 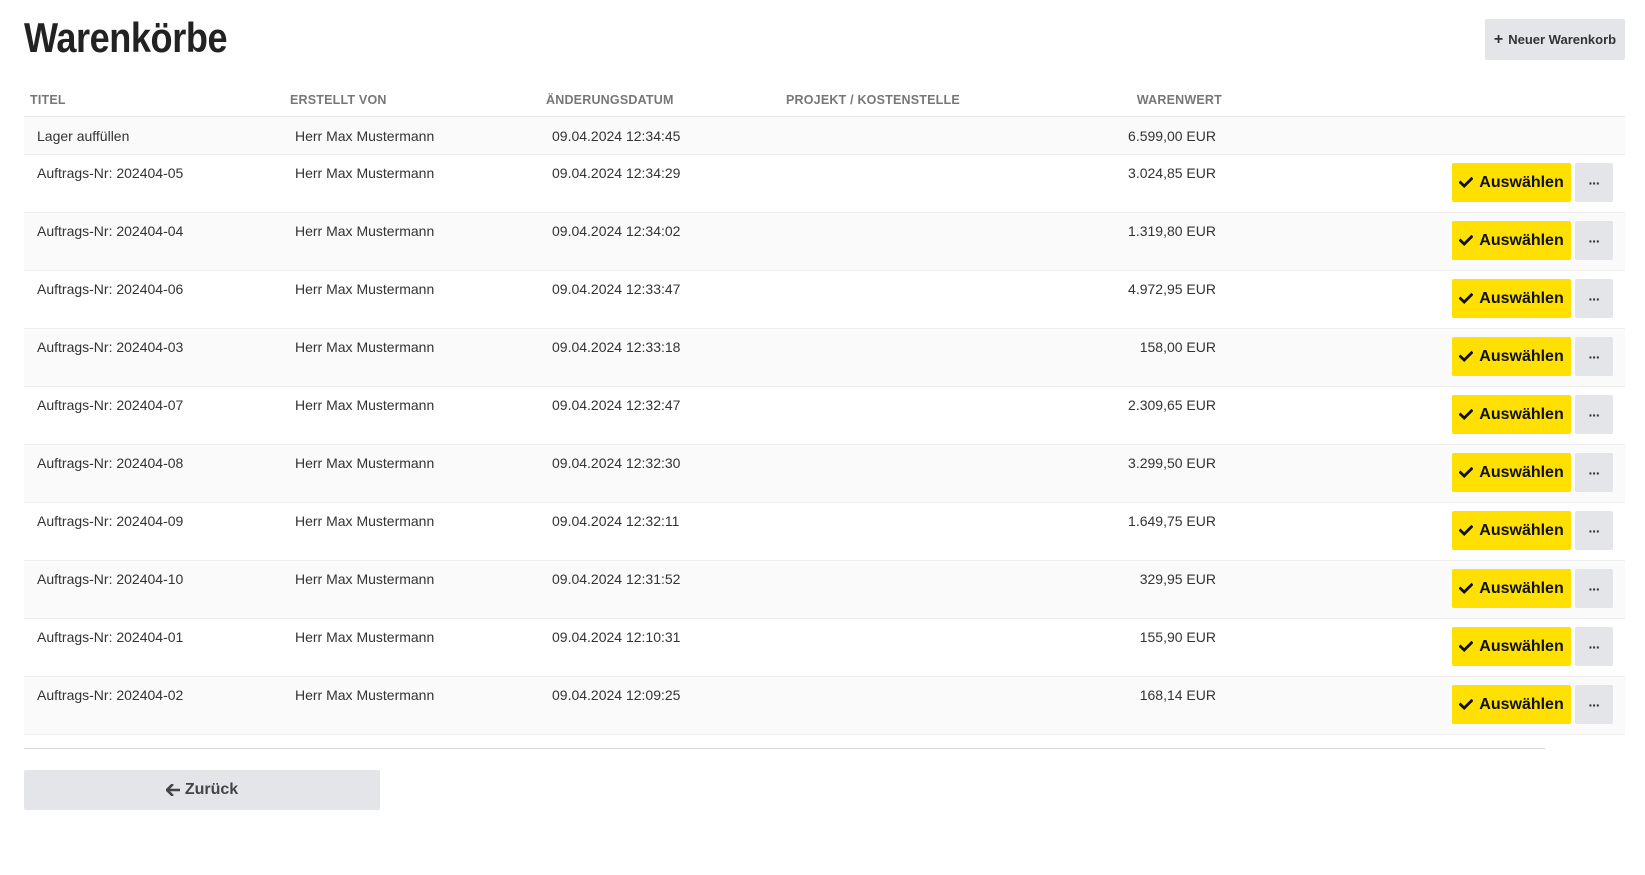 I want to click on cell-title: Auftrags-Nr: 202404-07, so click(x=110, y=405).